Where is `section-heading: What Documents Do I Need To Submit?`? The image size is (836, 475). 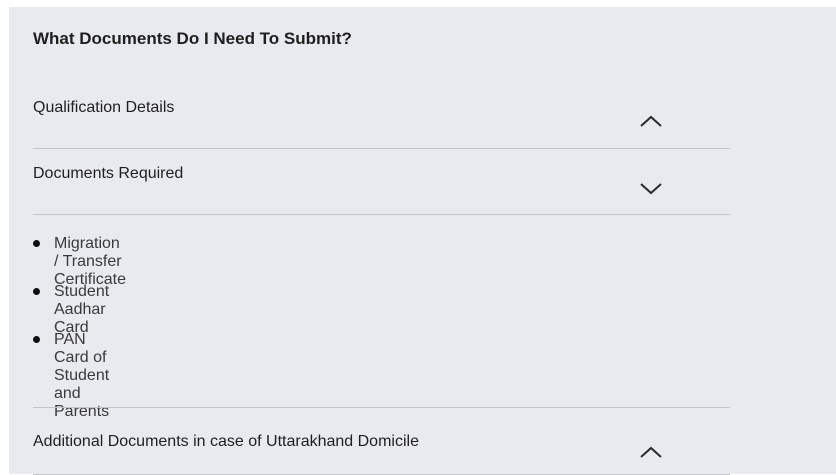 section-heading: What Documents Do I Need To Submit? is located at coordinates (192, 38).